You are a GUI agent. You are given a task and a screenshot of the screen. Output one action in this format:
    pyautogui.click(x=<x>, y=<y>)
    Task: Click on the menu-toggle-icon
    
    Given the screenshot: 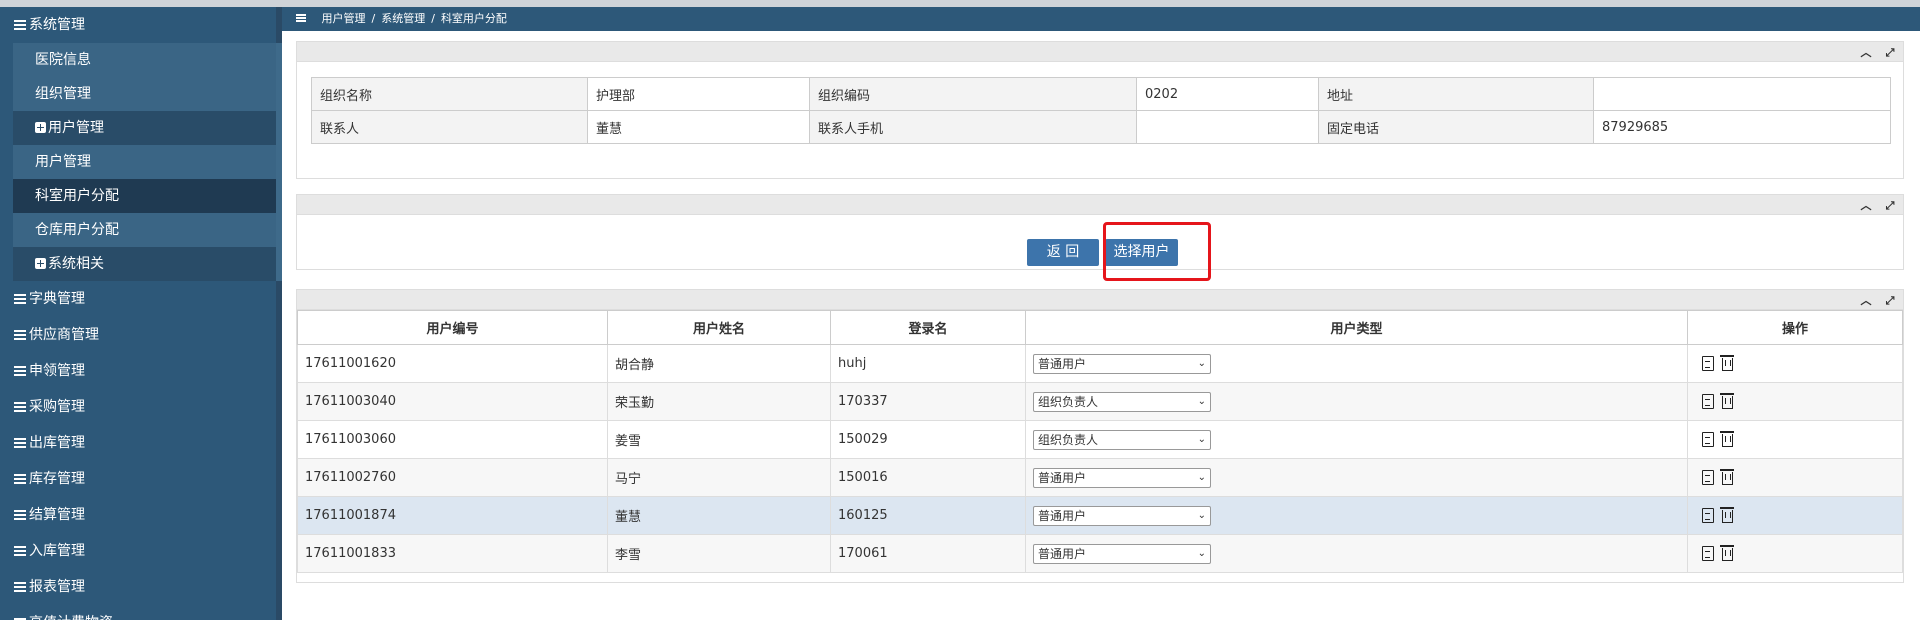 What is the action you would take?
    pyautogui.click(x=301, y=18)
    